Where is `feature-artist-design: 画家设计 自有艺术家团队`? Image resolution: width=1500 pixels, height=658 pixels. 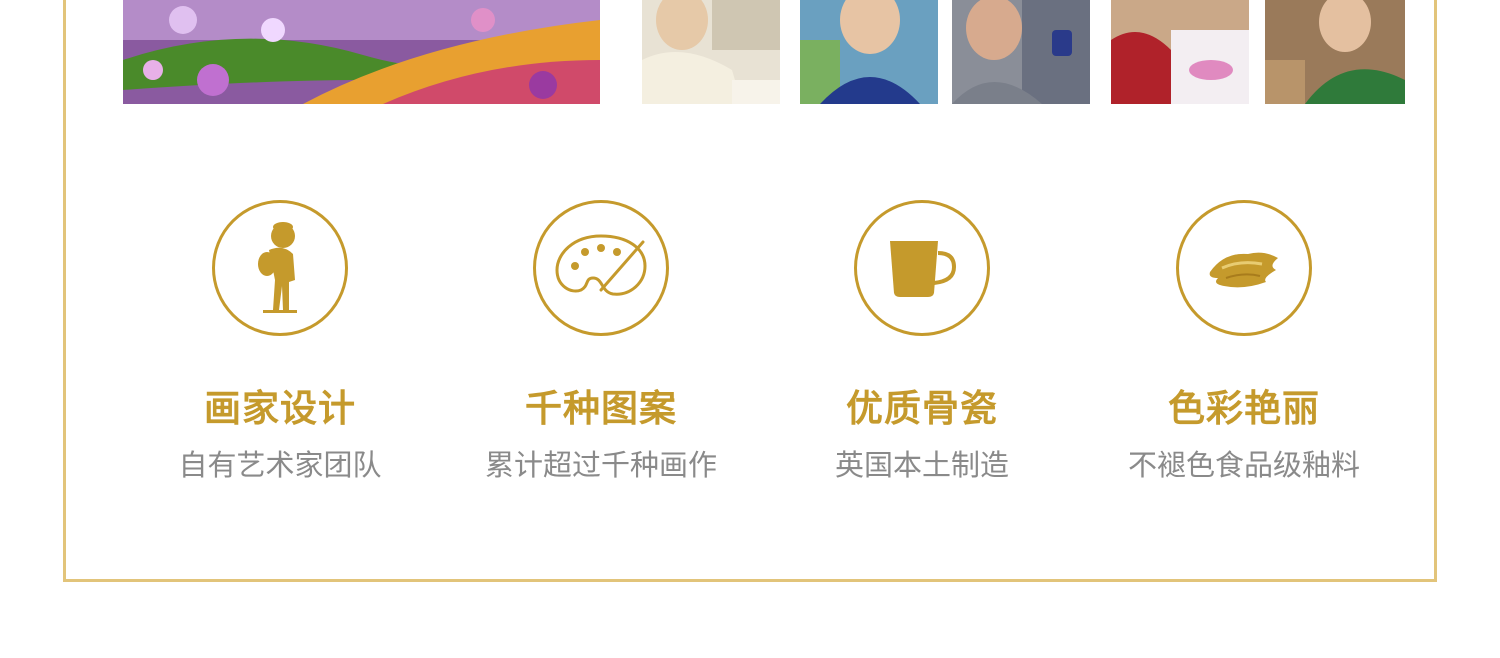 feature-artist-design: 画家设计 自有艺术家团队 is located at coordinates (280, 345).